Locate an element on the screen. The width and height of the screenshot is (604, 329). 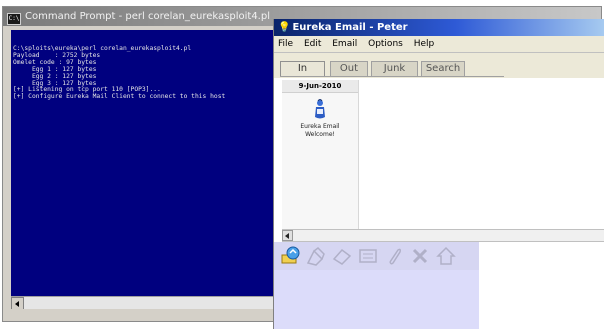
message-sender: Eureka Email is located at coordinates (320, 126).